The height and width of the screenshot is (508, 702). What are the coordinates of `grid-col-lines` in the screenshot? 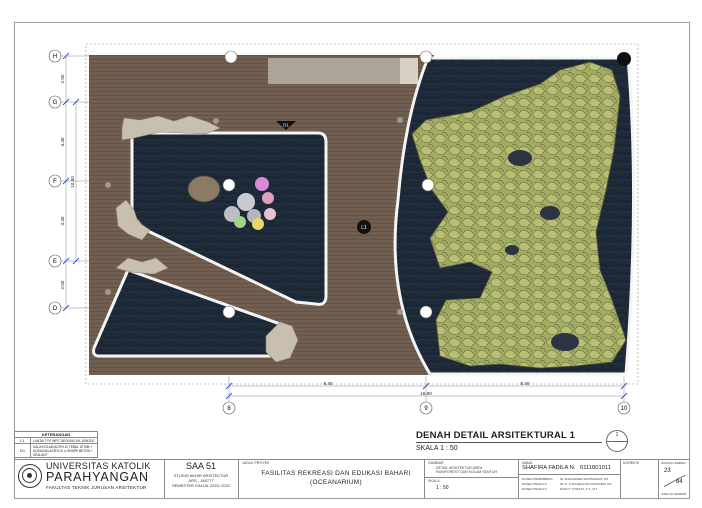 It's located at (426, 389).